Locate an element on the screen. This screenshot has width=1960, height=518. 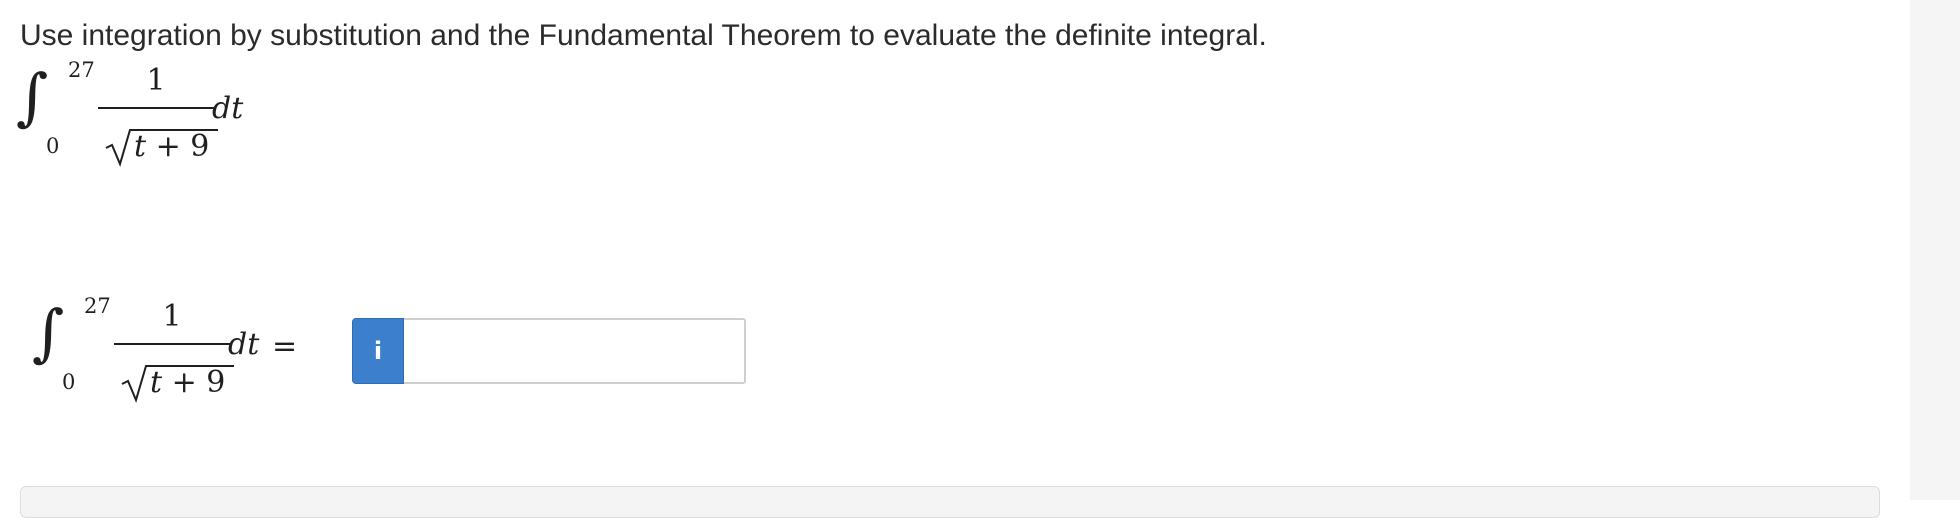
info-button: i is located at coordinates (378, 351).